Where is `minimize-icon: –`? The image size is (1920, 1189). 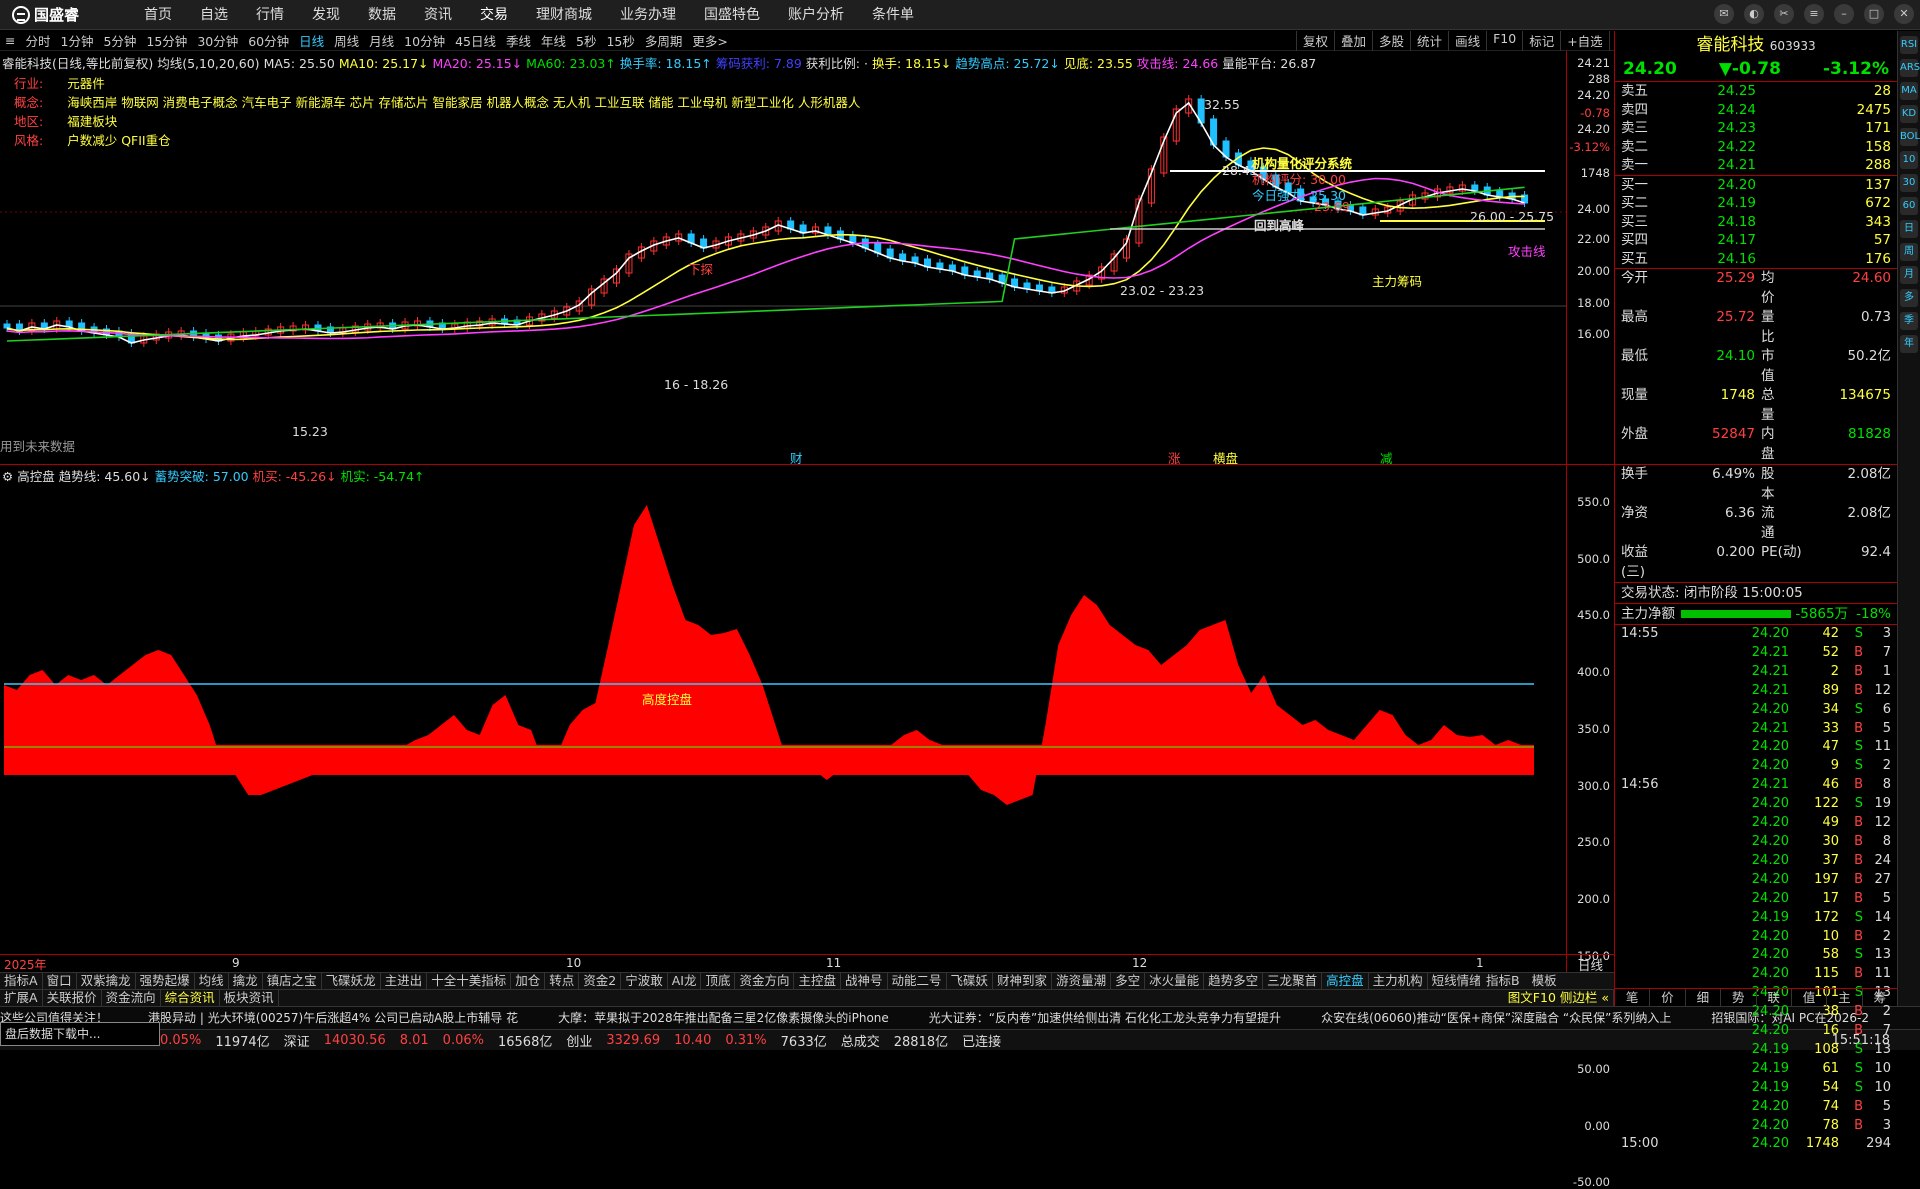
minimize-icon: – is located at coordinates (1844, 14).